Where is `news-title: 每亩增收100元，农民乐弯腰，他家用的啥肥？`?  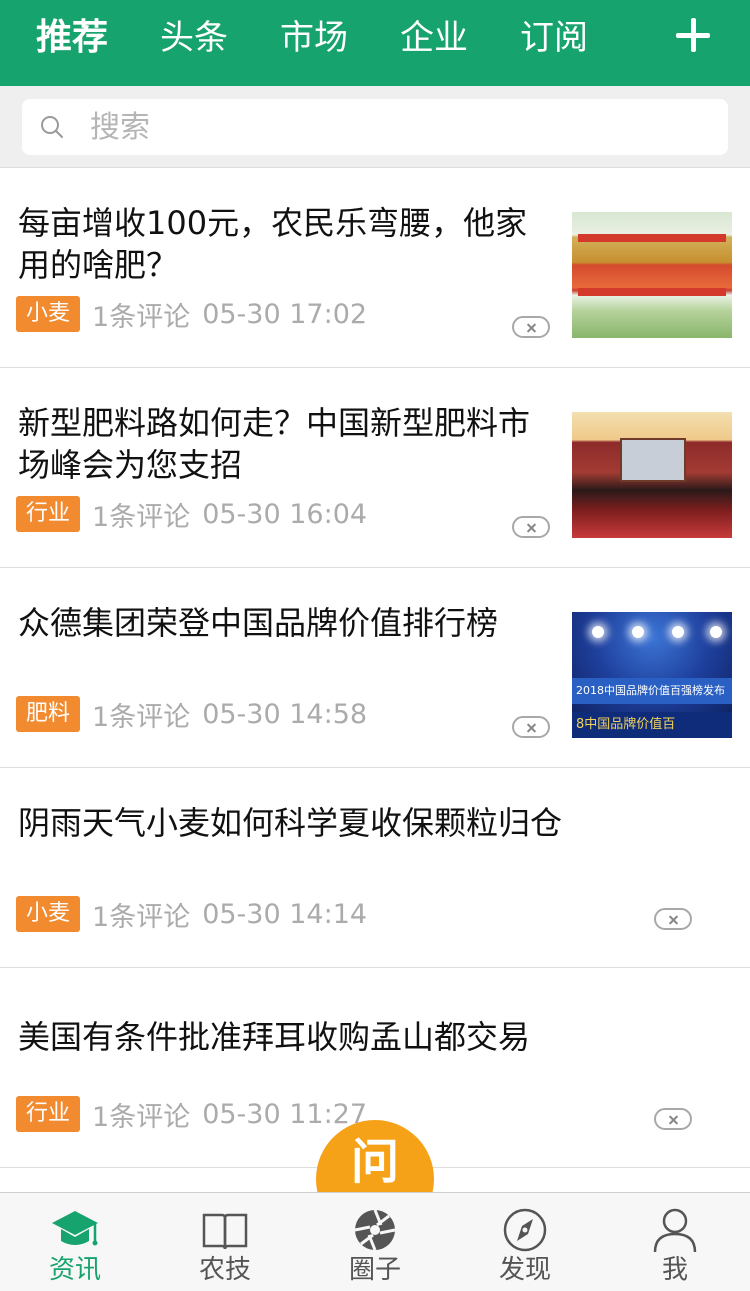
news-title: 每亩增收100元，农民乐弯腰，他家用的啥肥？ is located at coordinates (288, 244).